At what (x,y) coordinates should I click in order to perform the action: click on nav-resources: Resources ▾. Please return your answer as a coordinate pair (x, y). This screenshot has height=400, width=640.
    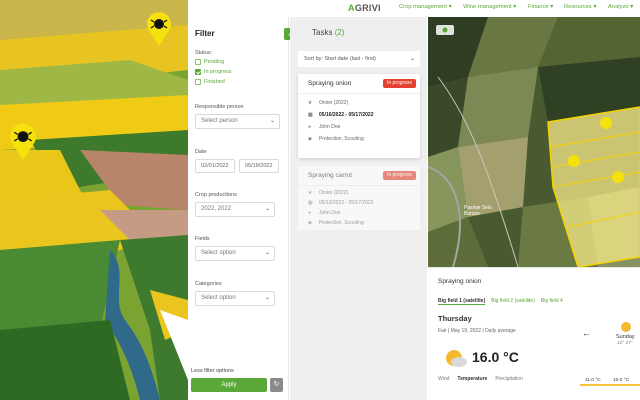
    Looking at the image, I should click on (580, 7).